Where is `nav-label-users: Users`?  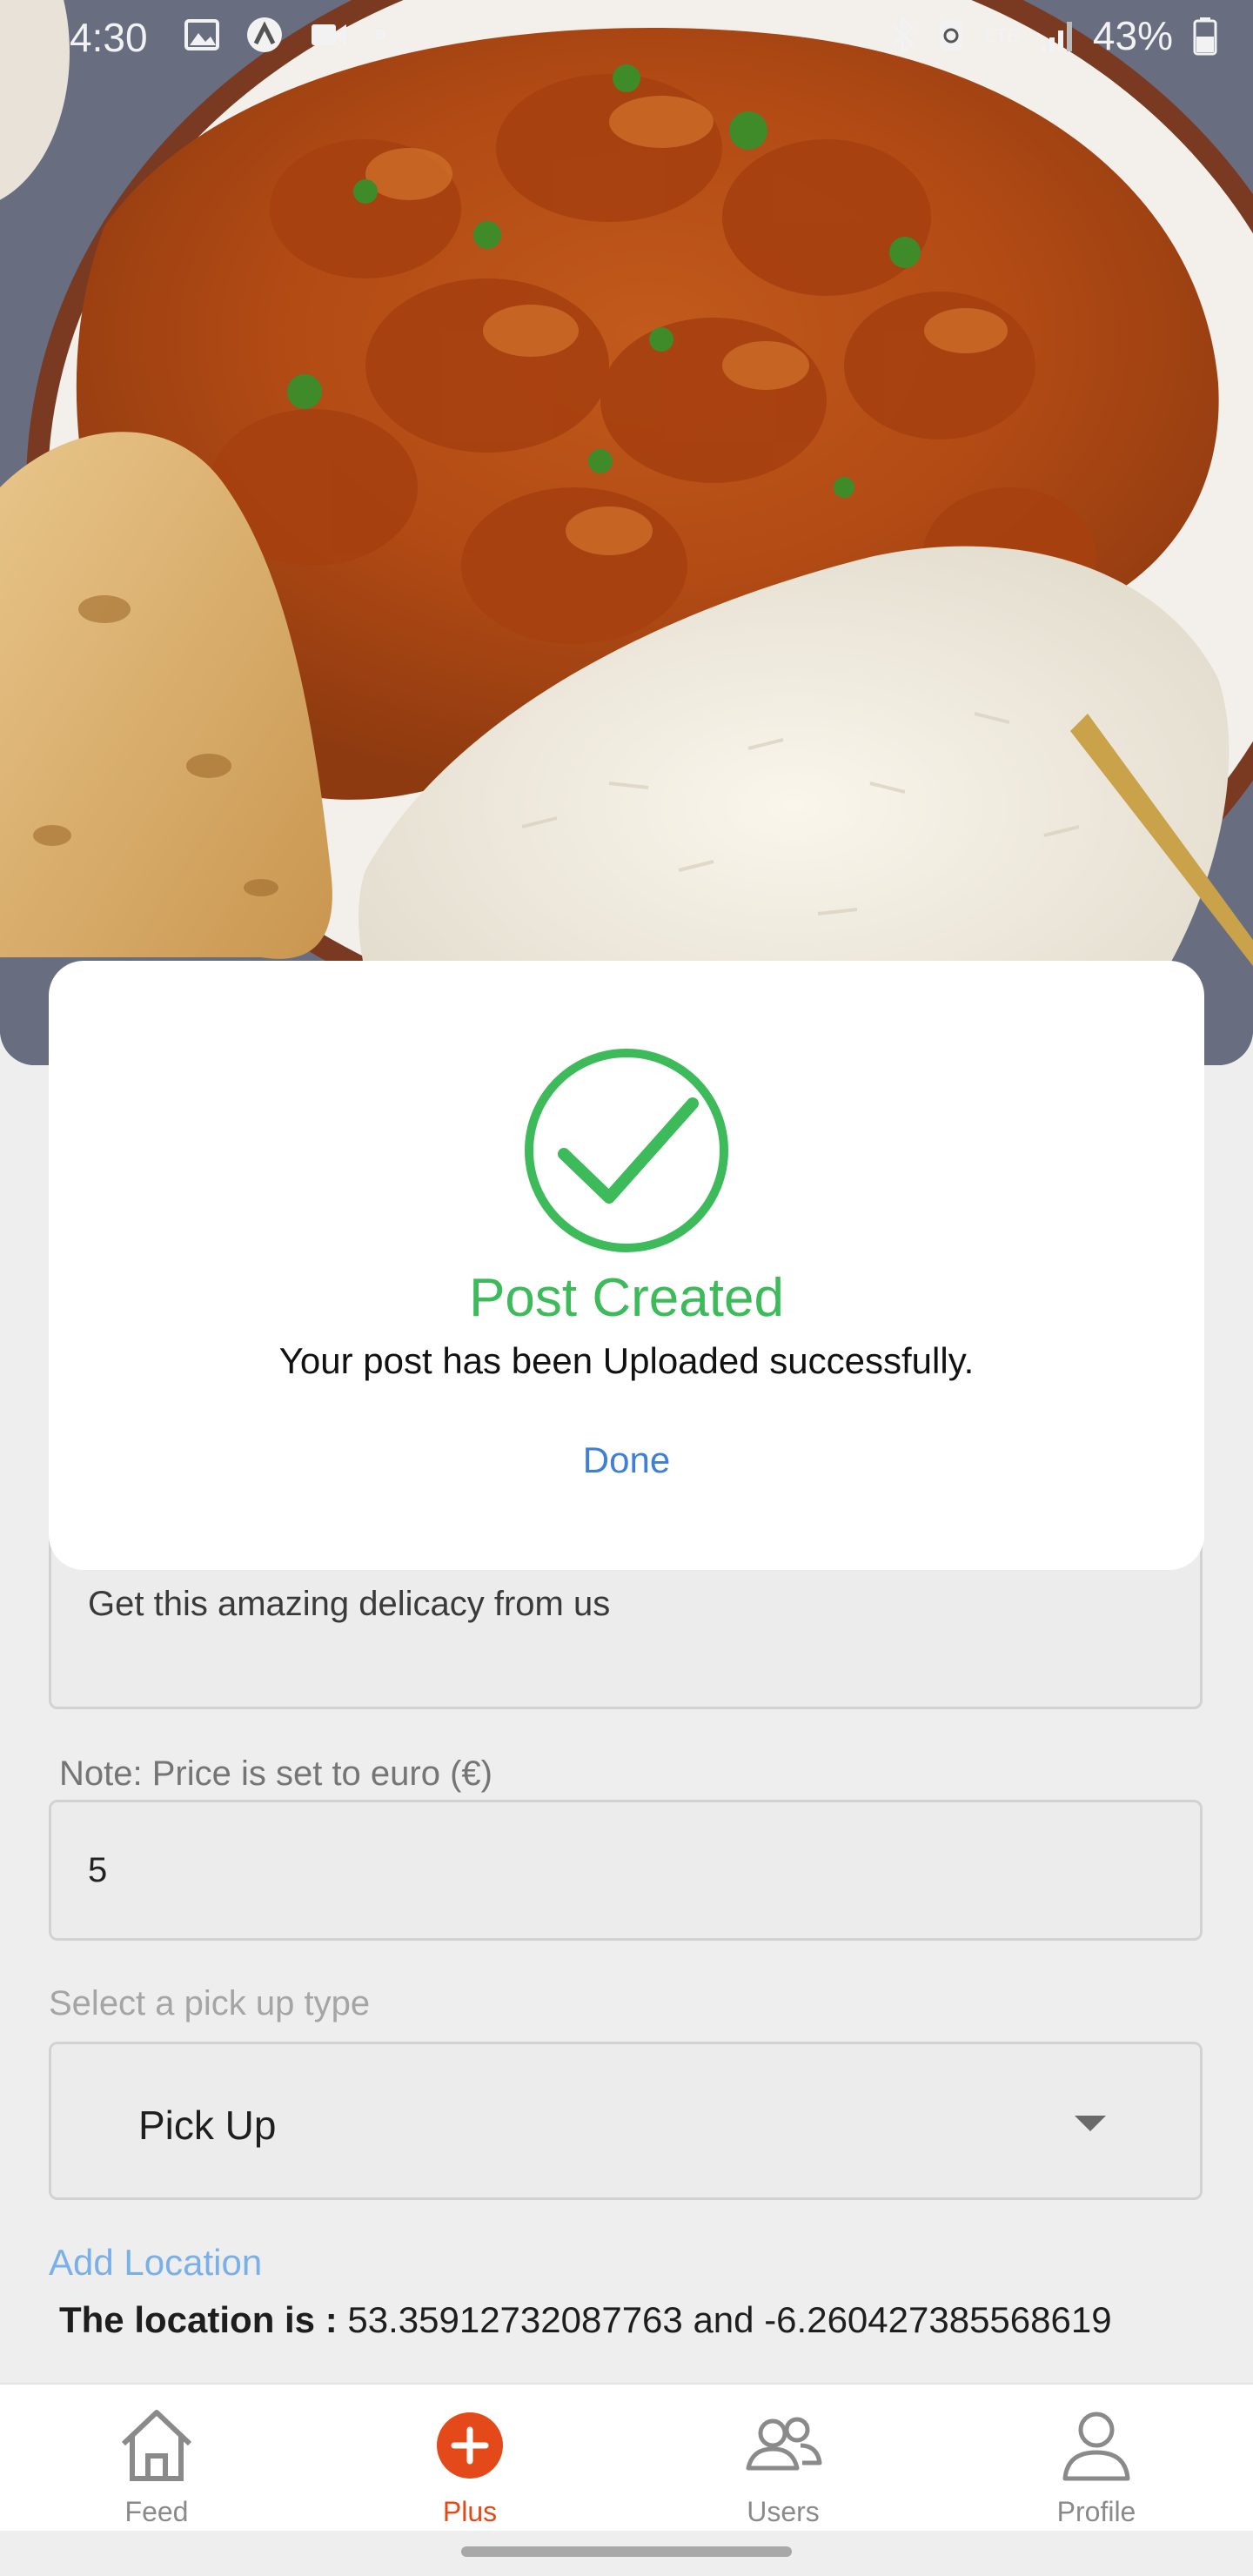 nav-label-users: Users is located at coordinates (783, 2511).